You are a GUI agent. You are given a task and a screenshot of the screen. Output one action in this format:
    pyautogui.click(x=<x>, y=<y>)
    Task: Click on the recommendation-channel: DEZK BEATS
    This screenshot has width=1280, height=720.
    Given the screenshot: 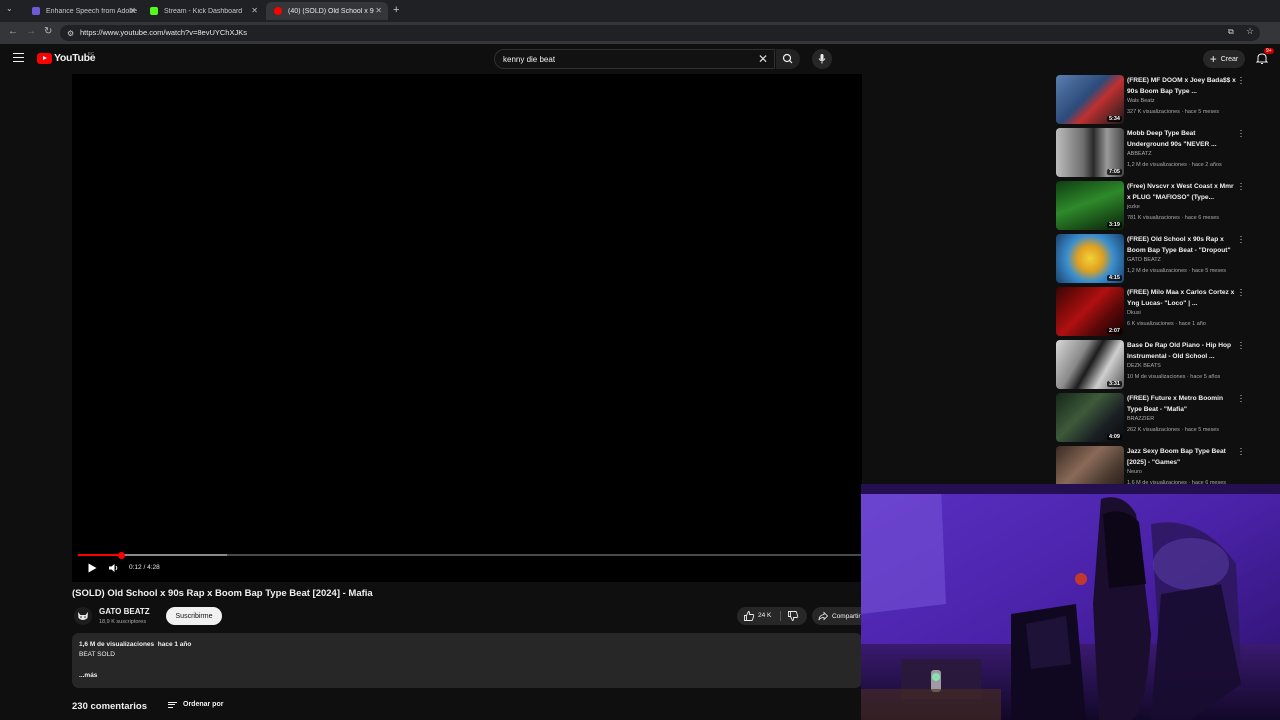 What is the action you would take?
    pyautogui.click(x=1144, y=366)
    